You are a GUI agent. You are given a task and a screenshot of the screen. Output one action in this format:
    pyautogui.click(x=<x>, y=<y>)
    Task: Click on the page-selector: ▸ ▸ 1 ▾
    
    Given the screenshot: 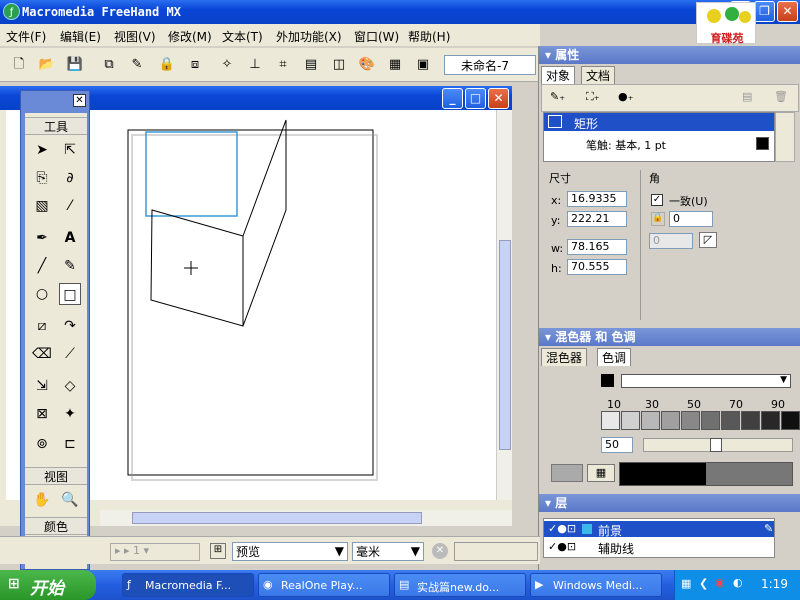 What is the action you would take?
    pyautogui.click(x=155, y=552)
    